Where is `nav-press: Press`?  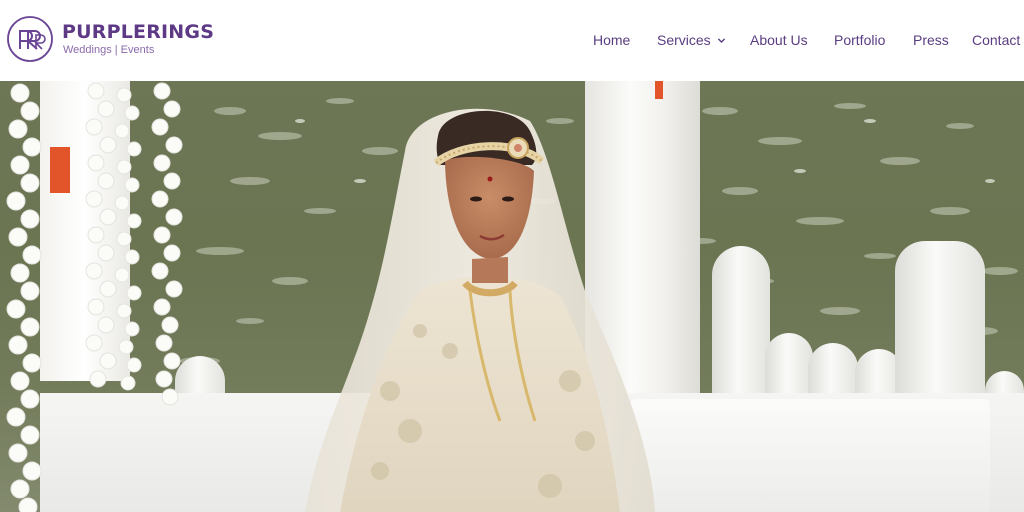
nav-press: Press is located at coordinates (931, 40).